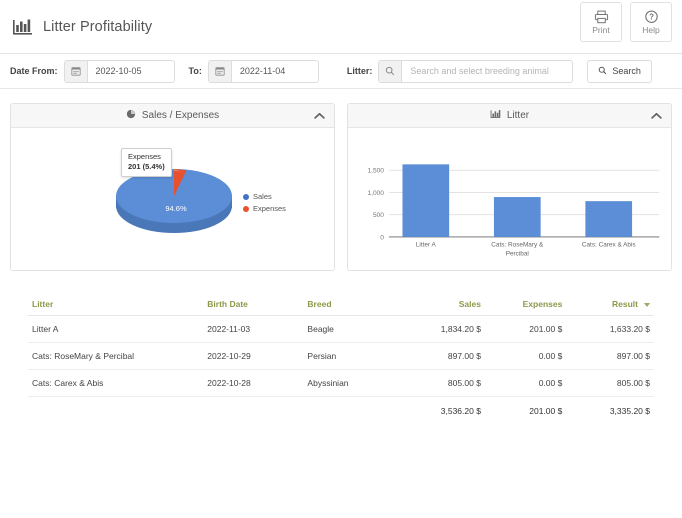  I want to click on panel-sales-expenses-title: Sales / Expenses, so click(180, 115).